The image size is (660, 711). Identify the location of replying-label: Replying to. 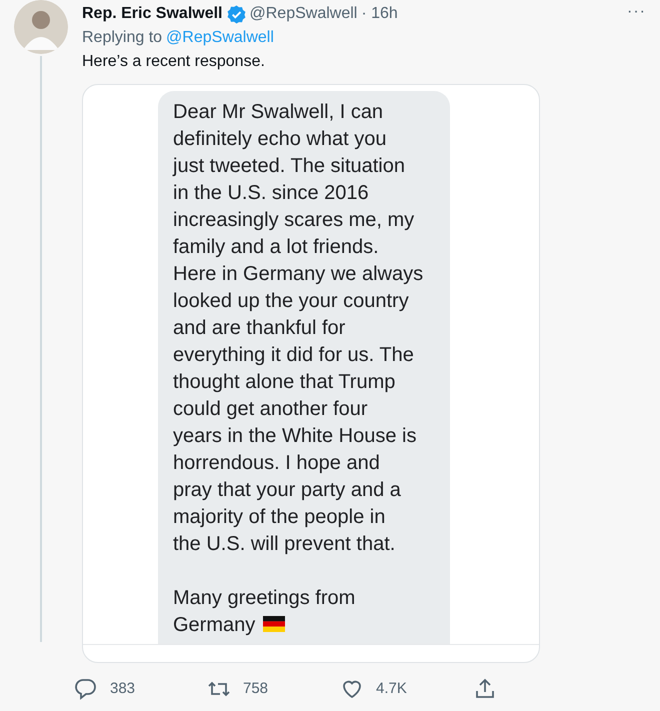
(122, 38).